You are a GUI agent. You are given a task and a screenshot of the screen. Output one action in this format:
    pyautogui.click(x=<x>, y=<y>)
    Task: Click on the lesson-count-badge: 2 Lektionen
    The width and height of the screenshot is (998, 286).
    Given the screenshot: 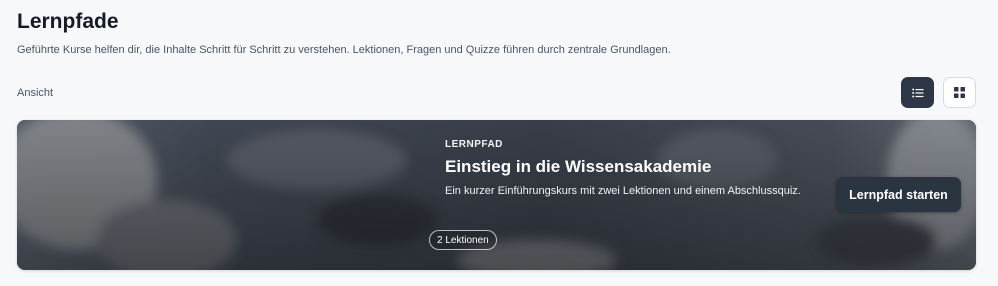 What is the action you would take?
    pyautogui.click(x=463, y=240)
    